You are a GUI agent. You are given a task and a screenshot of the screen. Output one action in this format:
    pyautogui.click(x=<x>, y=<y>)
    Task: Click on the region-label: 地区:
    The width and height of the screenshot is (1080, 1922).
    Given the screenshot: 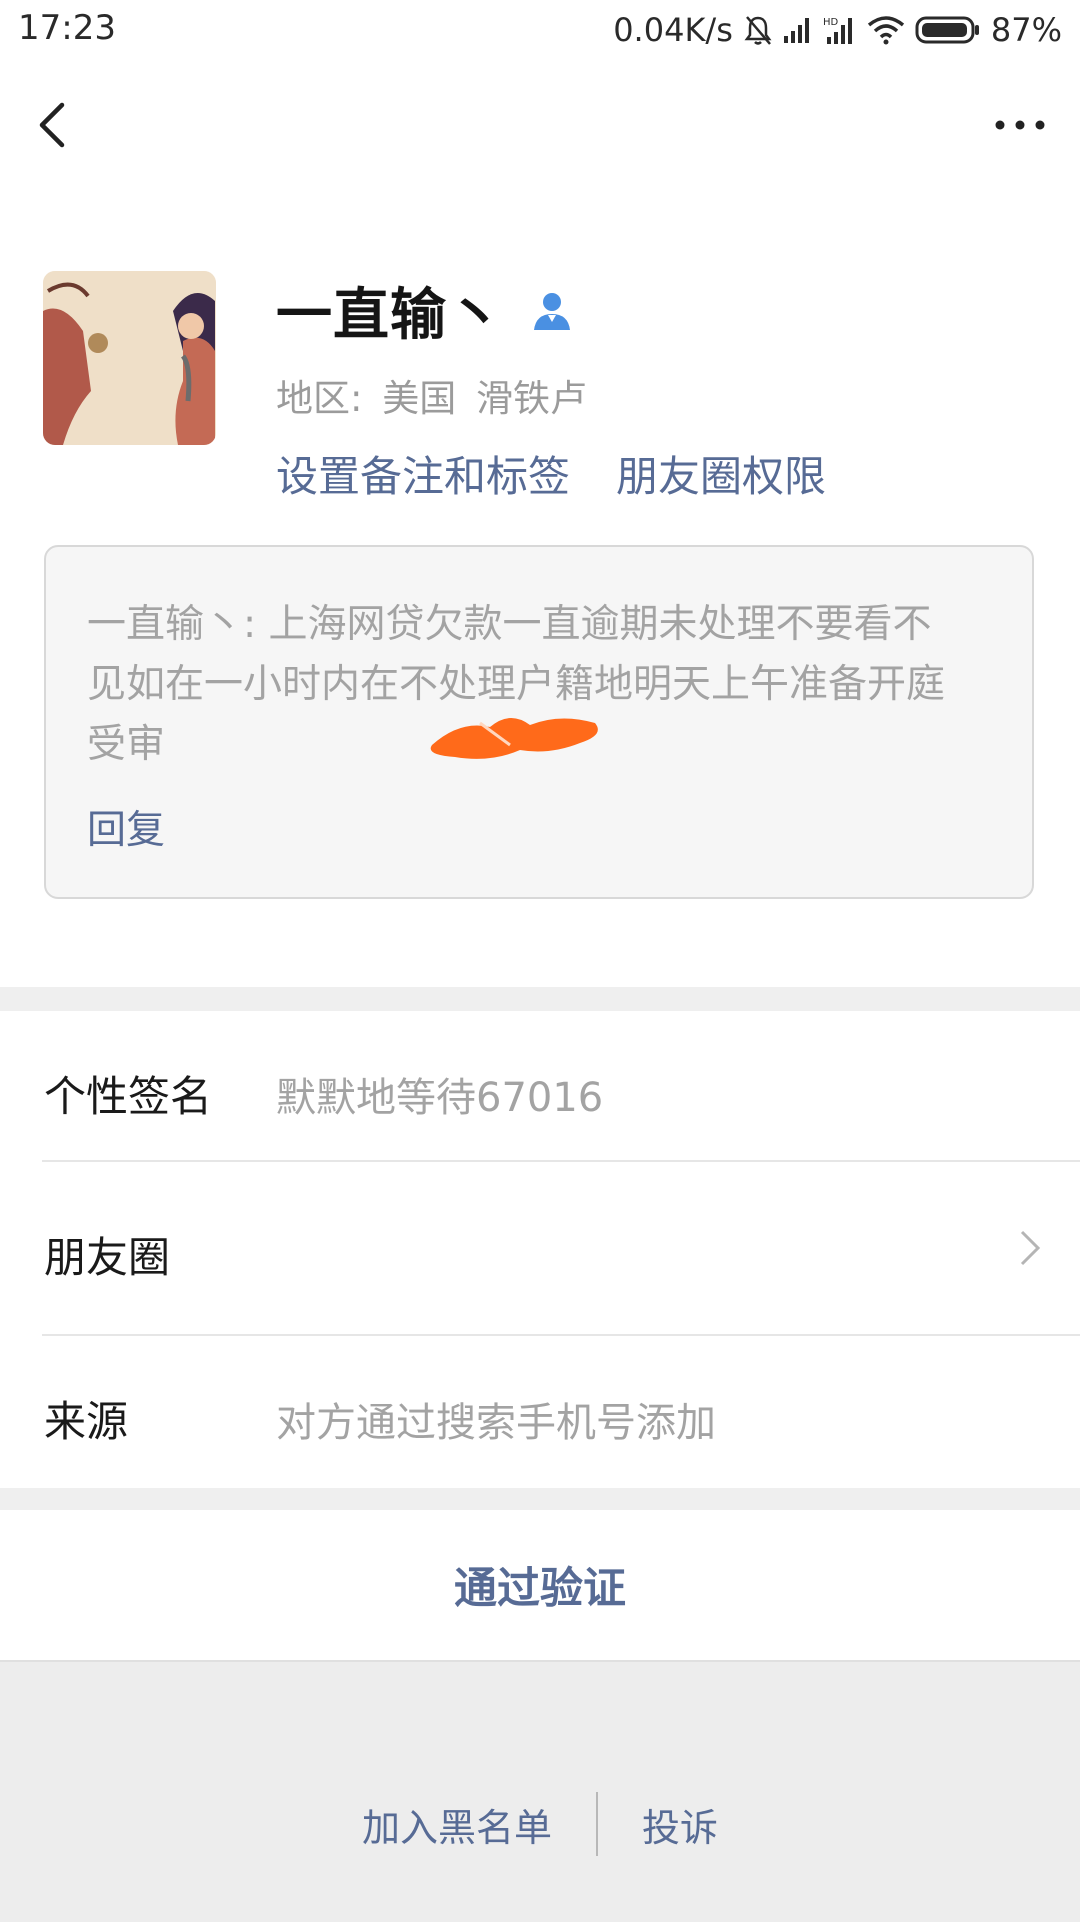 What is the action you would take?
    pyautogui.click(x=319, y=398)
    